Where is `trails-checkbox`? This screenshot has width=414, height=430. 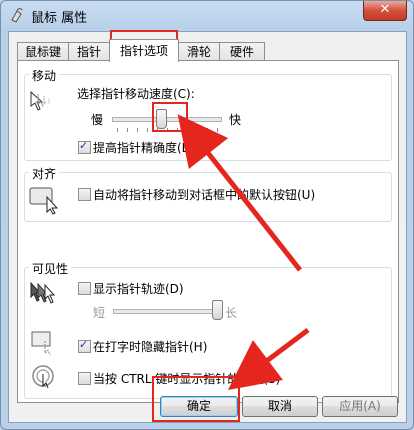 trails-checkbox is located at coordinates (84, 288).